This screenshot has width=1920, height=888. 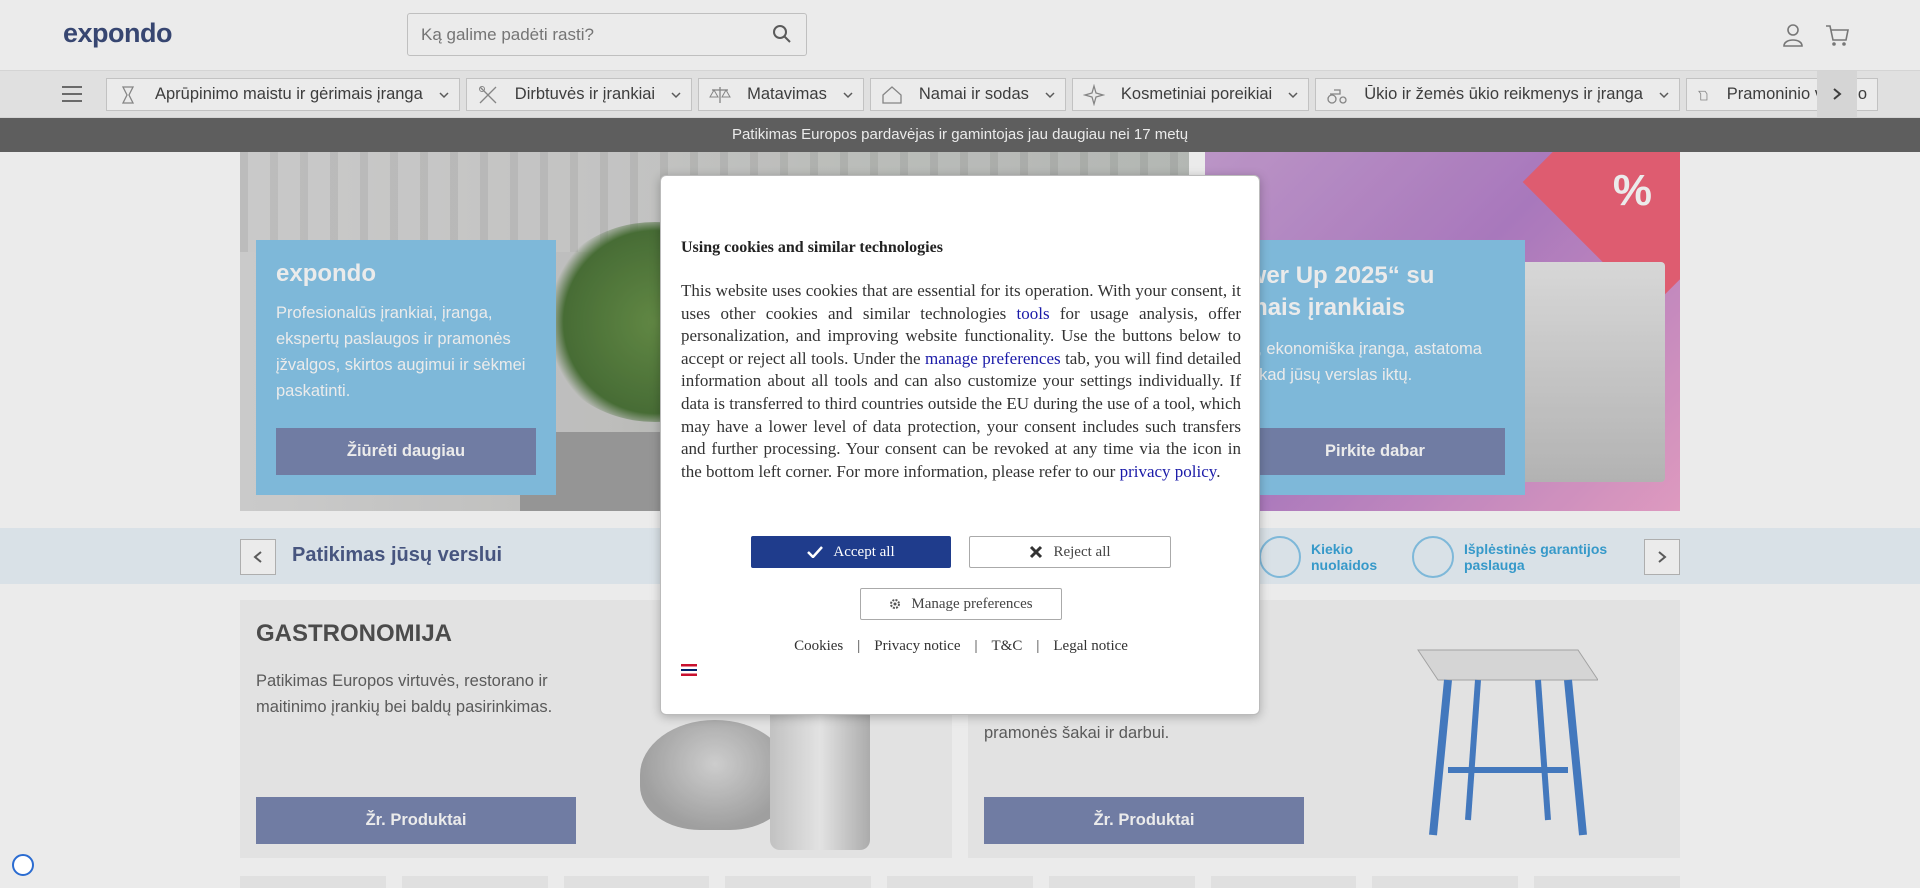 What do you see at coordinates (1007, 646) in the screenshot?
I see `tc-link: T&C` at bounding box center [1007, 646].